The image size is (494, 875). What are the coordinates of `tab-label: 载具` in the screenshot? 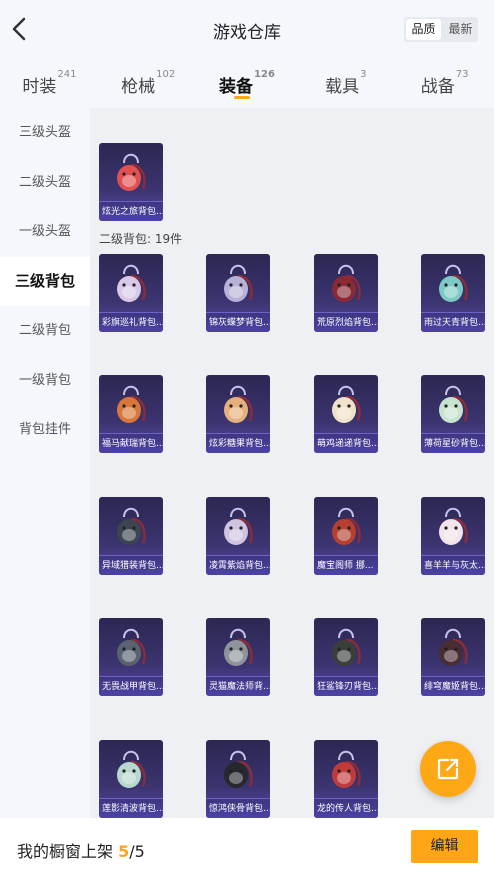 It's located at (342, 87).